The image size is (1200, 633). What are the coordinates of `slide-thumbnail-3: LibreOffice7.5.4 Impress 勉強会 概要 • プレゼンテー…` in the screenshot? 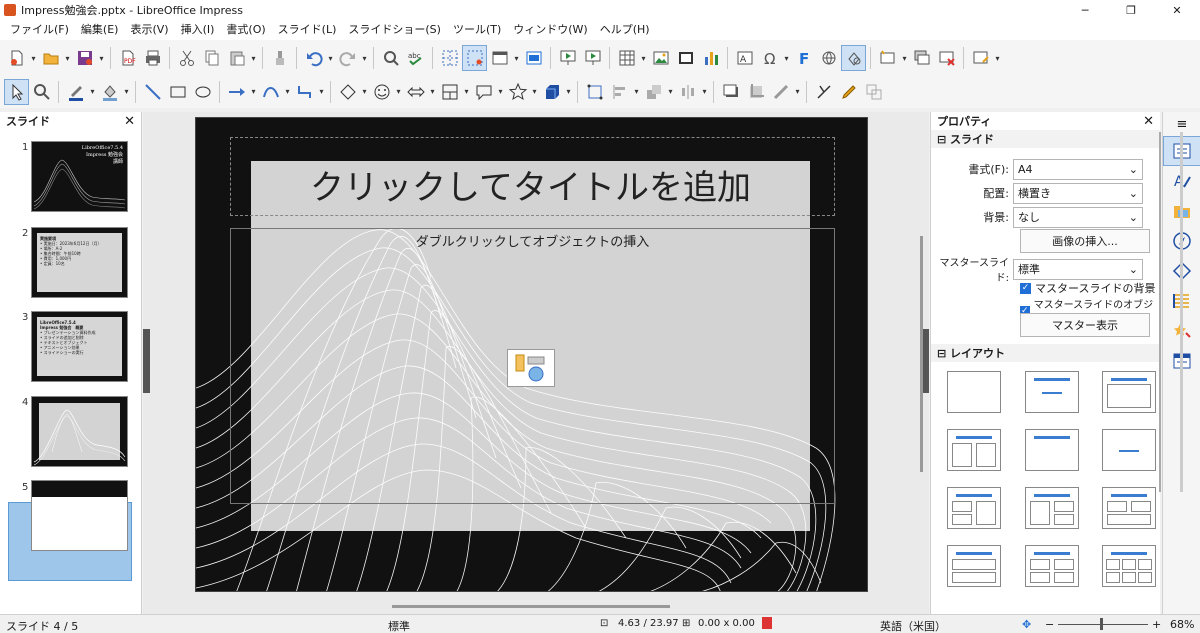 It's located at (79, 346).